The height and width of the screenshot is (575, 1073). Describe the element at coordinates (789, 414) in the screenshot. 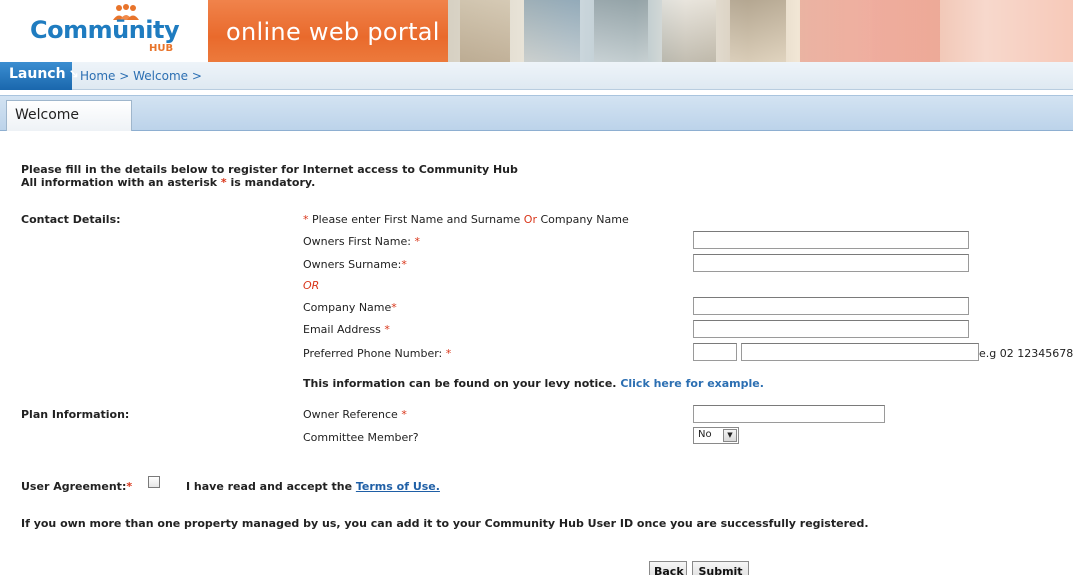

I see `owner-reference-field` at that location.